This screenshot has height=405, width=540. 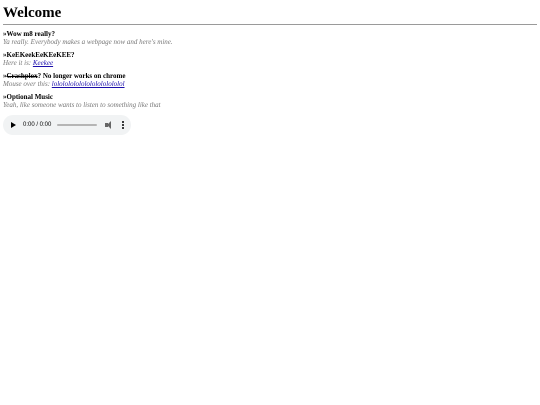 I want to click on section-title-text: Optional Music, so click(x=29, y=97).